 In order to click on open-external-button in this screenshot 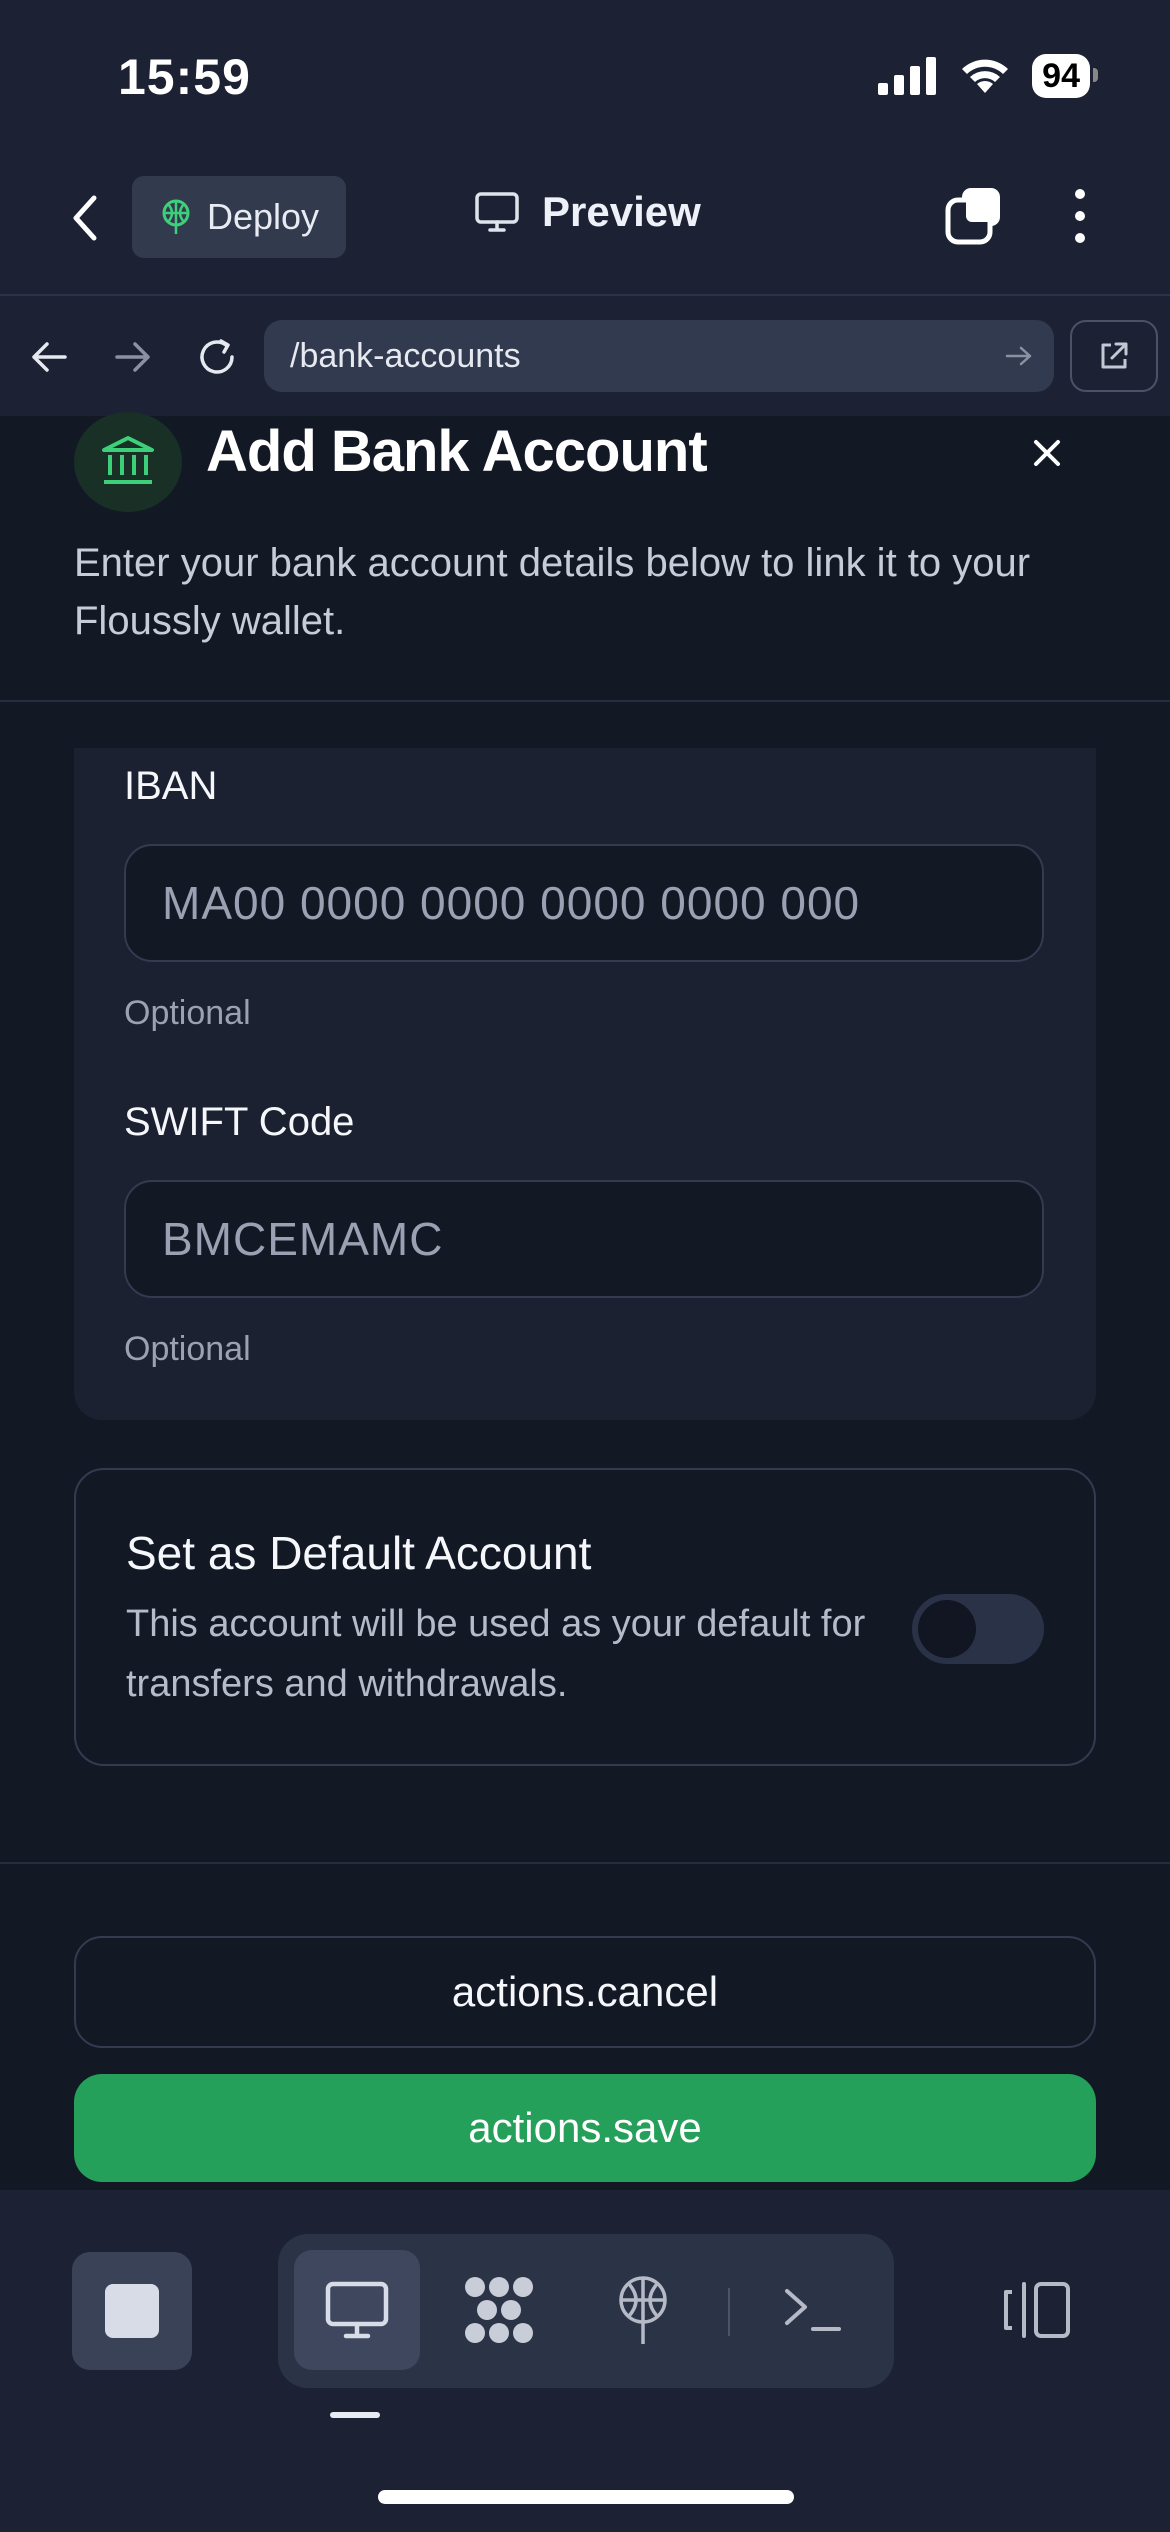, I will do `click(1114, 356)`.